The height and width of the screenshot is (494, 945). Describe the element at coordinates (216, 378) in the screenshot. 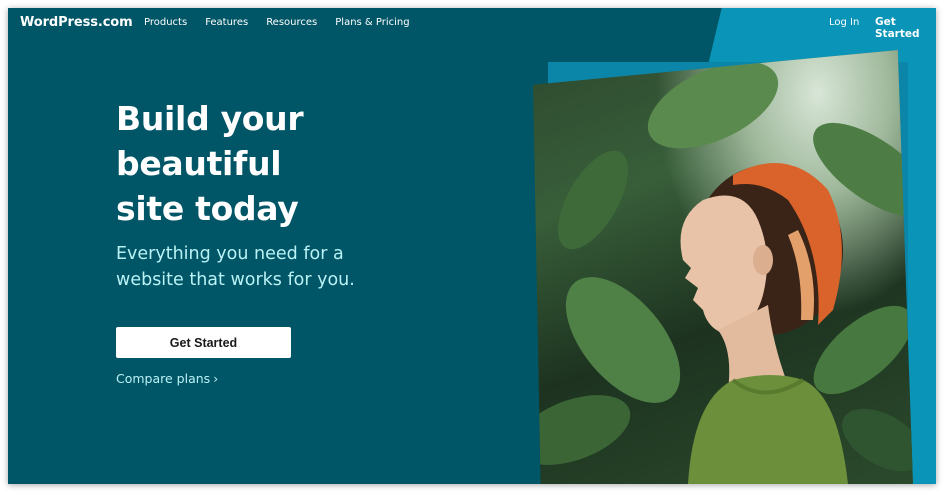

I see `chevron-right-icon: ›` at that location.